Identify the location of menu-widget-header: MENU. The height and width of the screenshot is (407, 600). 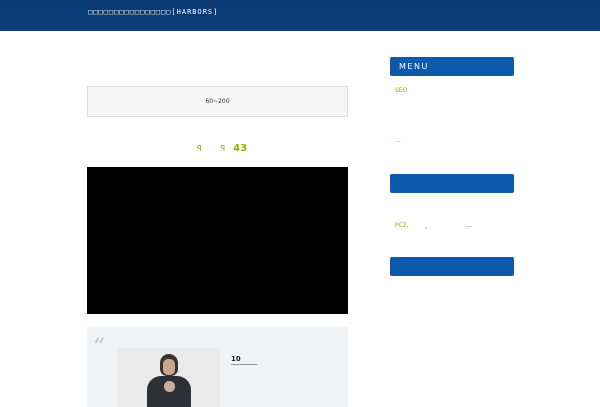
(452, 66).